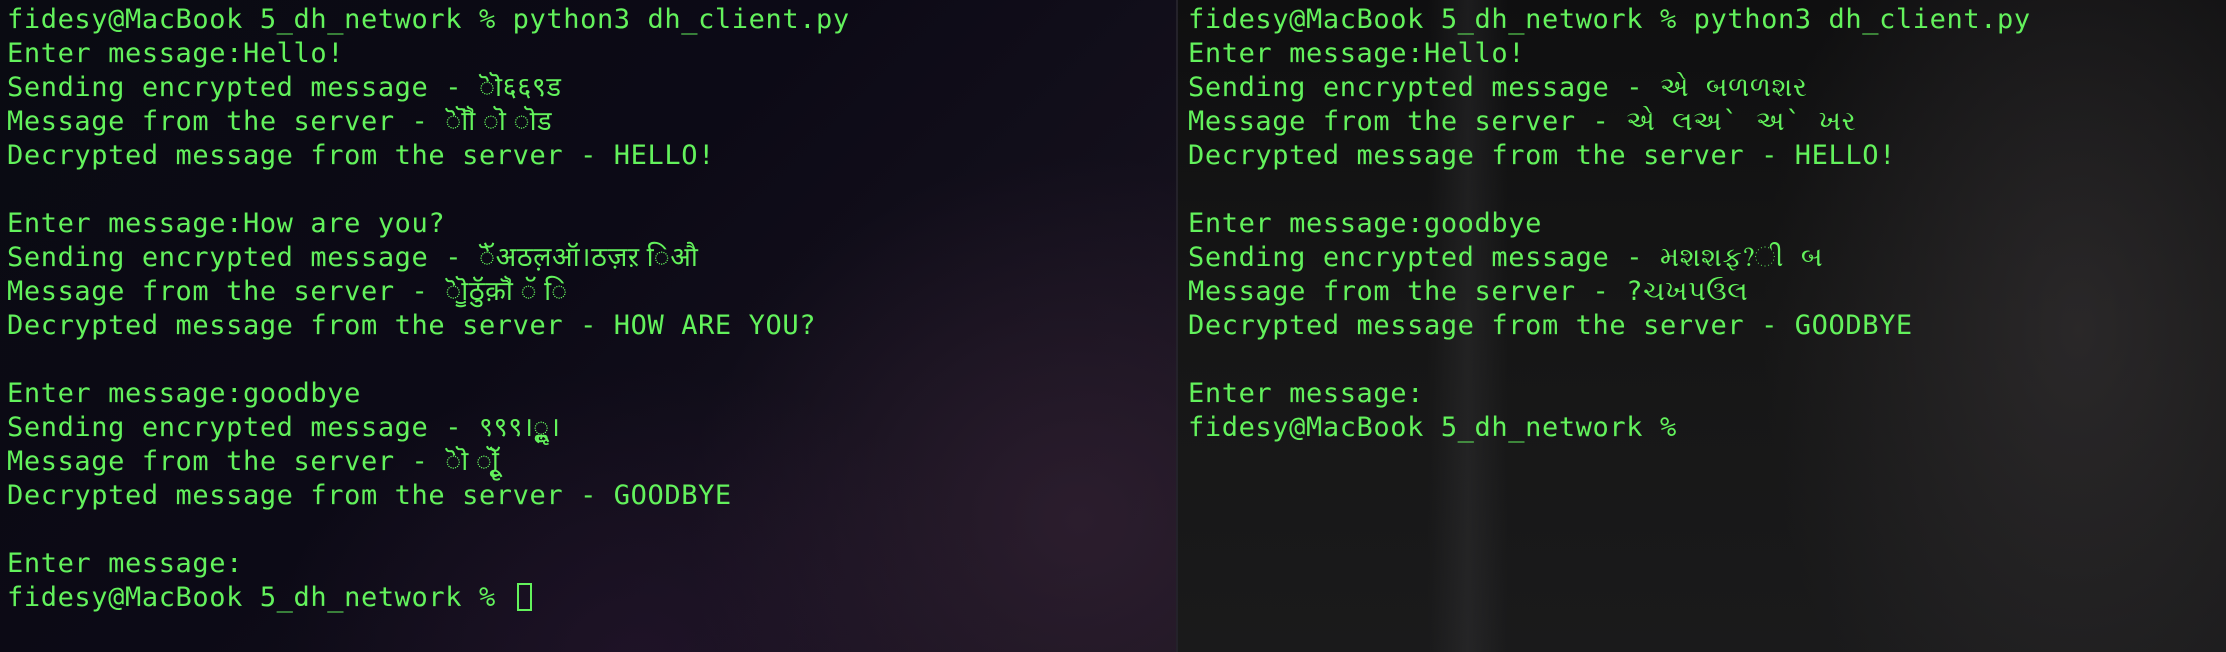 The width and height of the screenshot is (2226, 652). What do you see at coordinates (1498, 87) in the screenshot?
I see `sending-line: Sending encrypted message - એ બળળશર` at bounding box center [1498, 87].